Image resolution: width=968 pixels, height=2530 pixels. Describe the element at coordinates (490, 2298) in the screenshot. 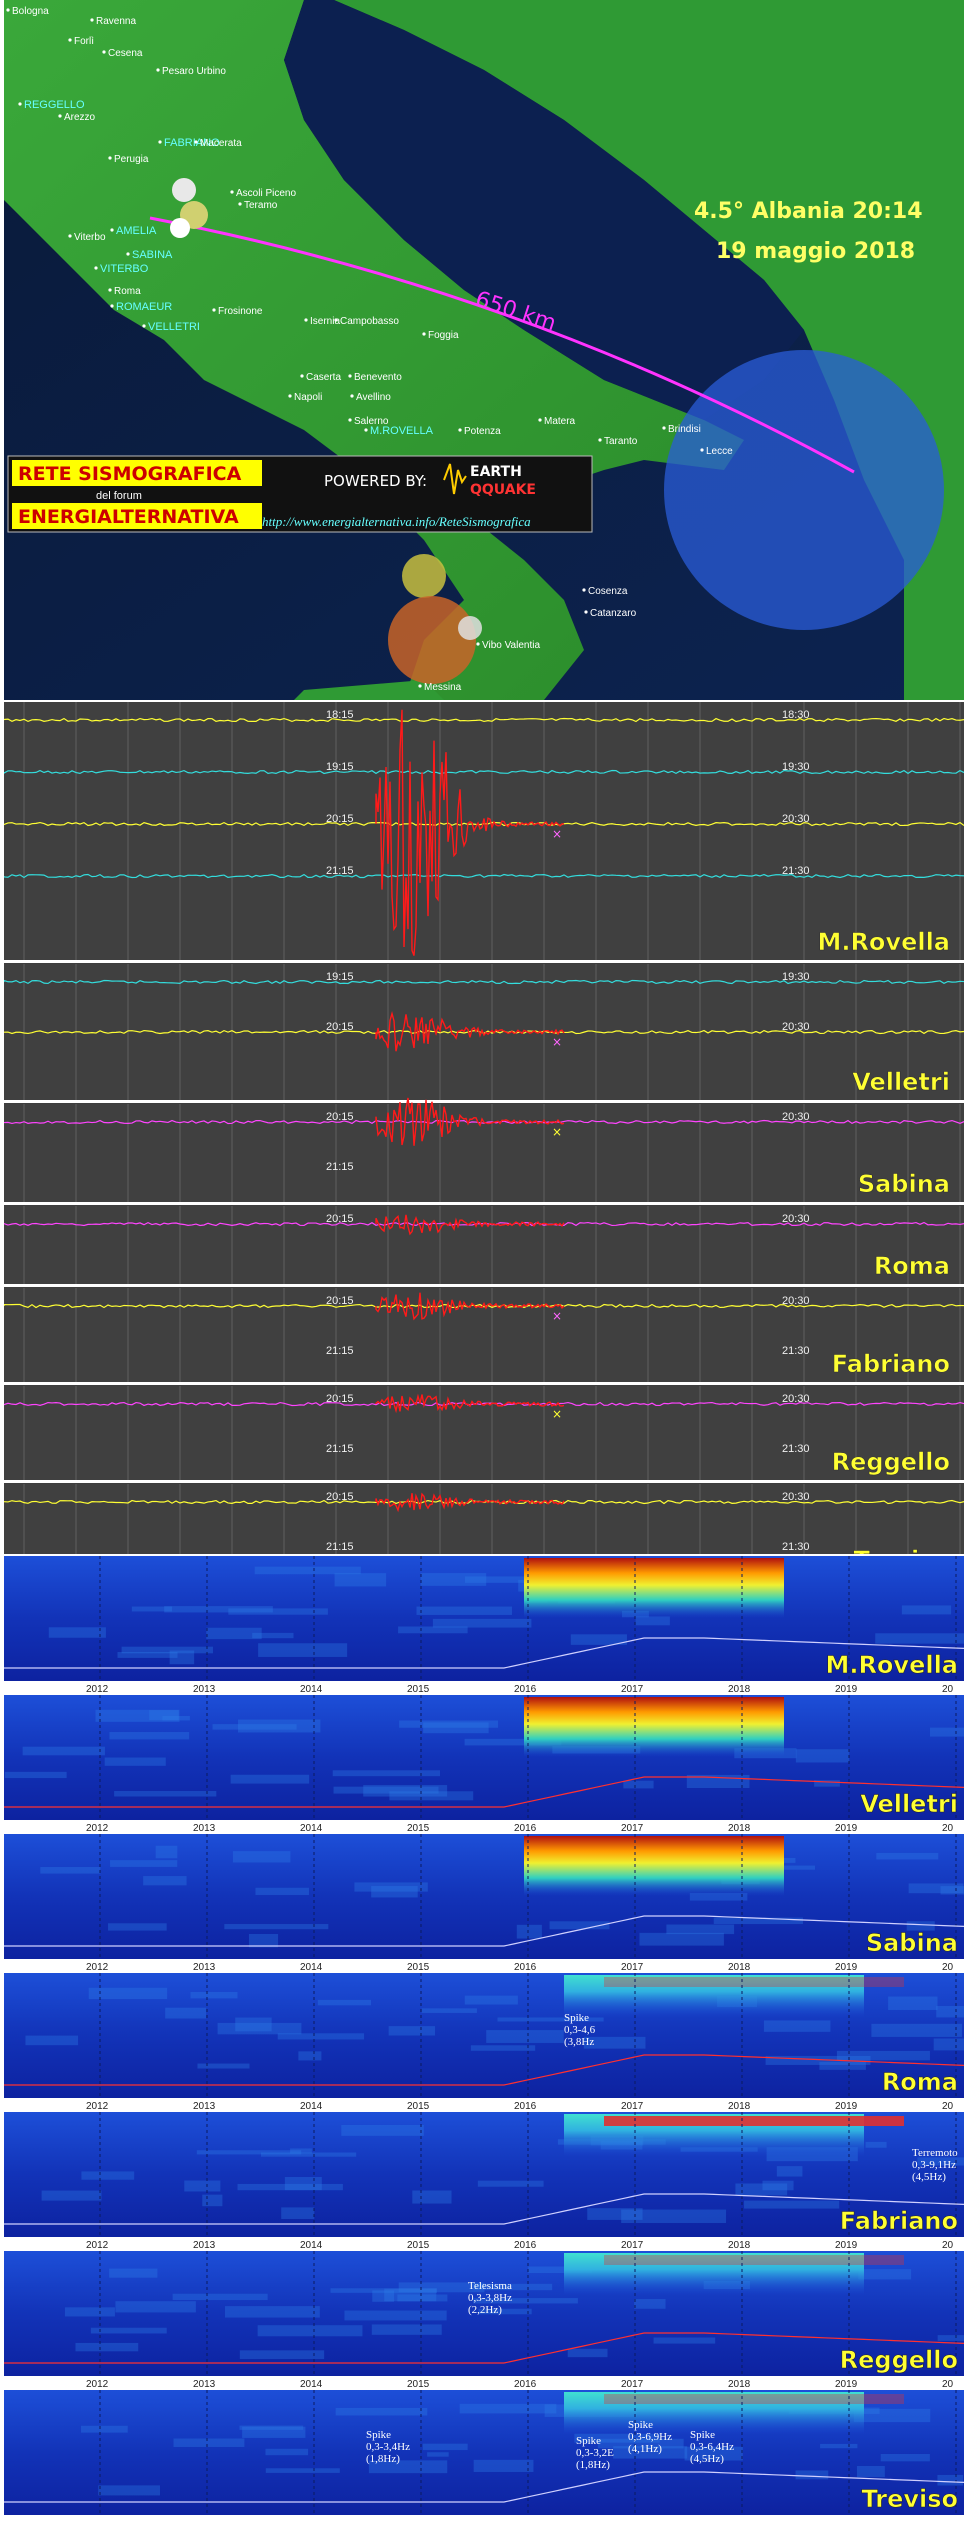

I see `annotation-text: 0,3-3,8Hz` at that location.